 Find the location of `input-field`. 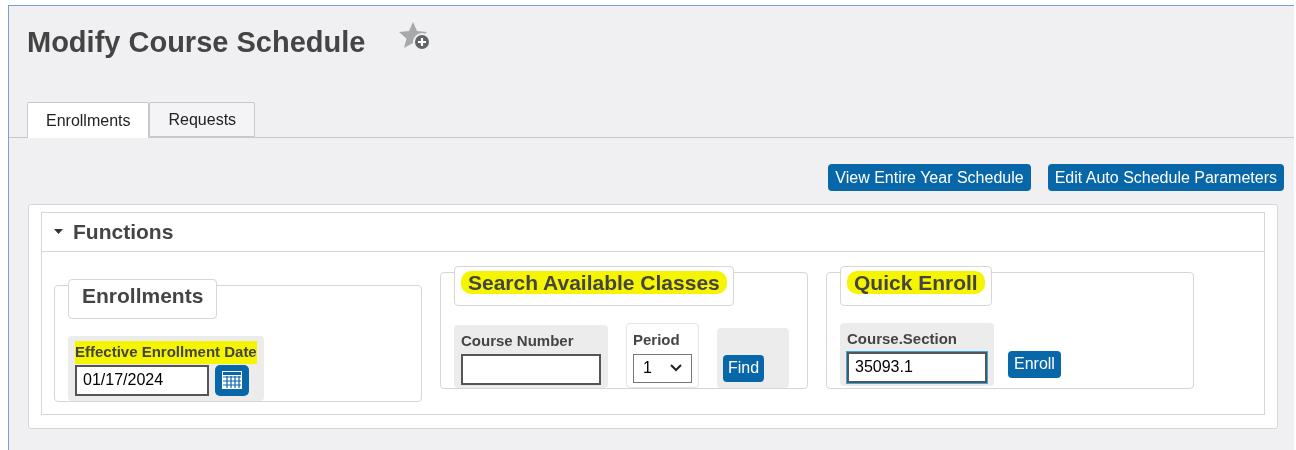

input-field is located at coordinates (531, 369).